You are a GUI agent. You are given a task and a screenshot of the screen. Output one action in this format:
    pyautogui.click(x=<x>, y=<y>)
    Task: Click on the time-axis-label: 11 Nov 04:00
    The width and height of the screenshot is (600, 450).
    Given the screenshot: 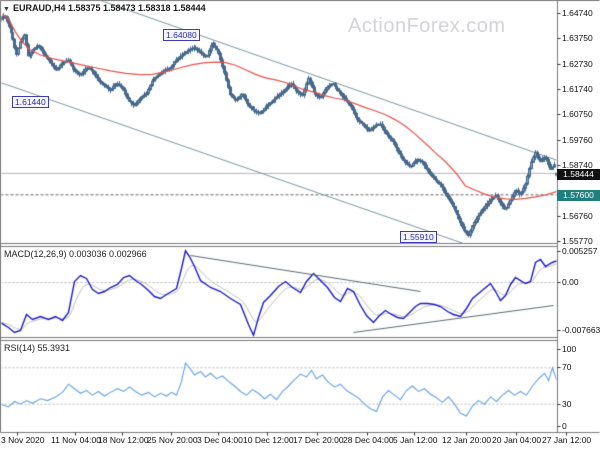 What is the action you would take?
    pyautogui.click(x=76, y=440)
    